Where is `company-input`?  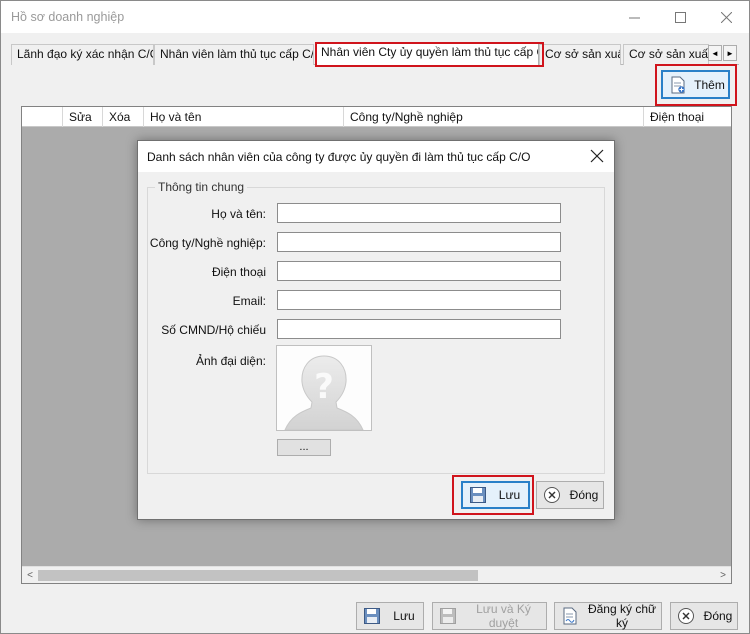
company-input is located at coordinates (419, 242).